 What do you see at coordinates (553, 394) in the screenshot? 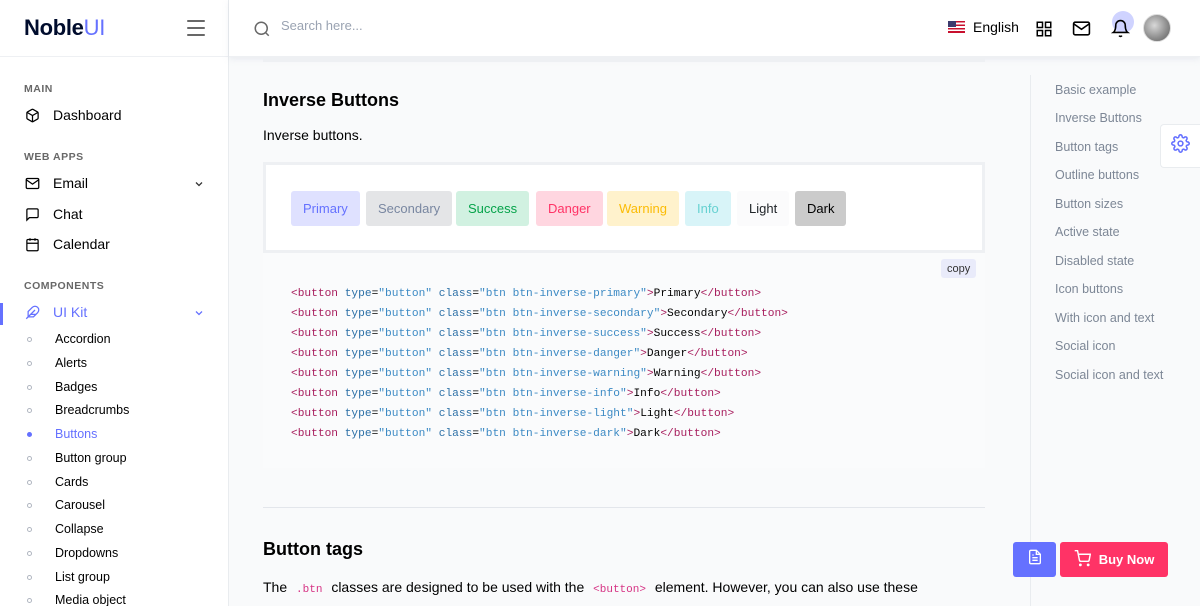
I see `code-string: btn btn-inverse-info` at bounding box center [553, 394].